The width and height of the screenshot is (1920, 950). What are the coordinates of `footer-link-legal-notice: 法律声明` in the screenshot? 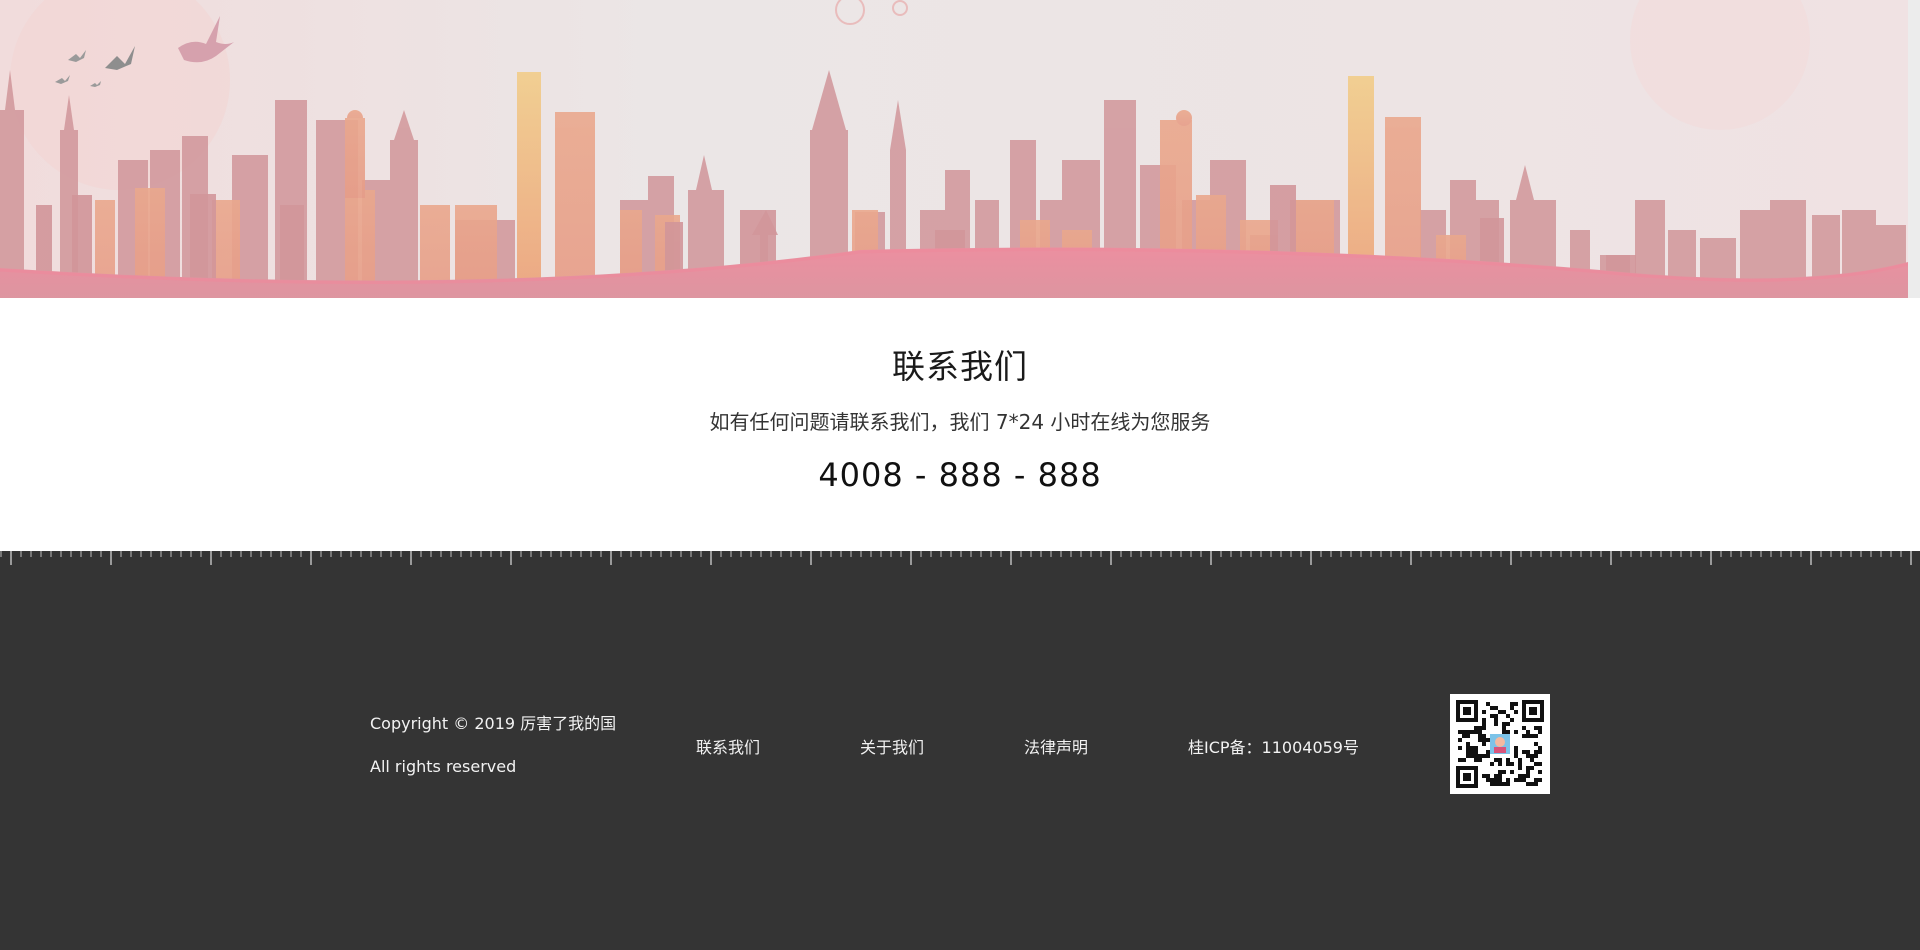 It's located at (1056, 746).